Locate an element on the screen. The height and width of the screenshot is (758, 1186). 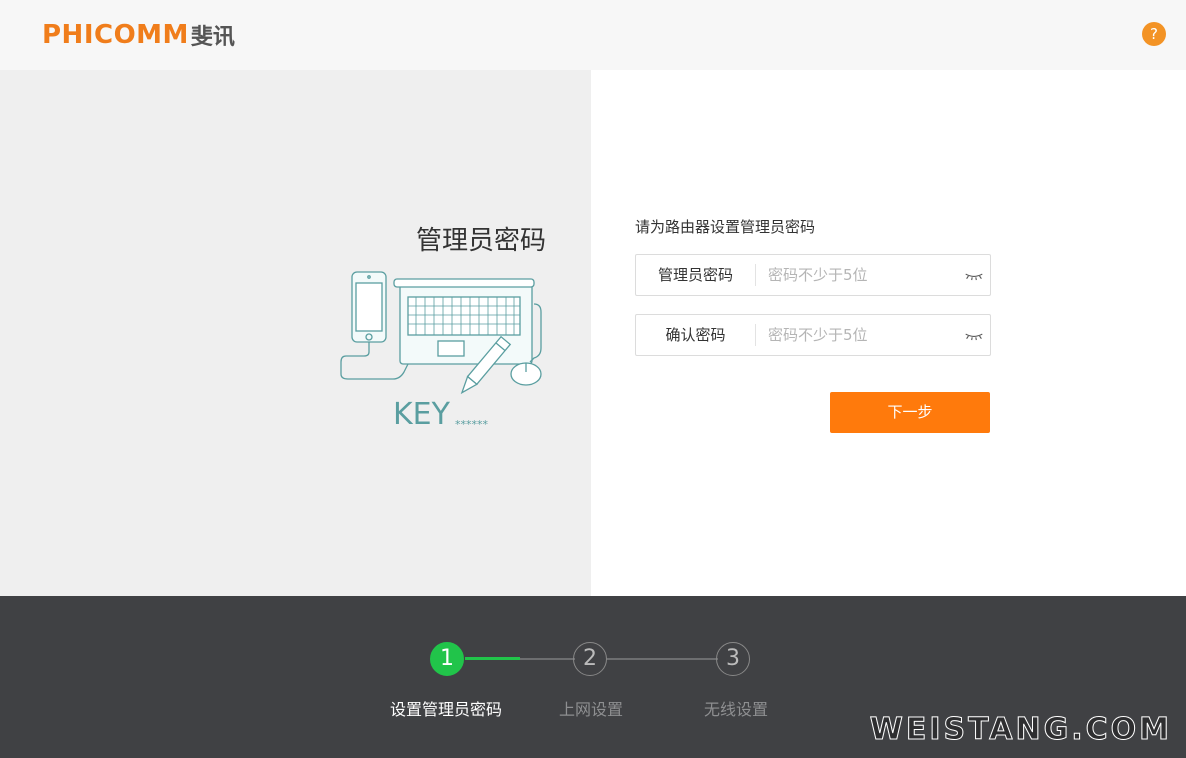
key-stars: ****** is located at coordinates (472, 424).